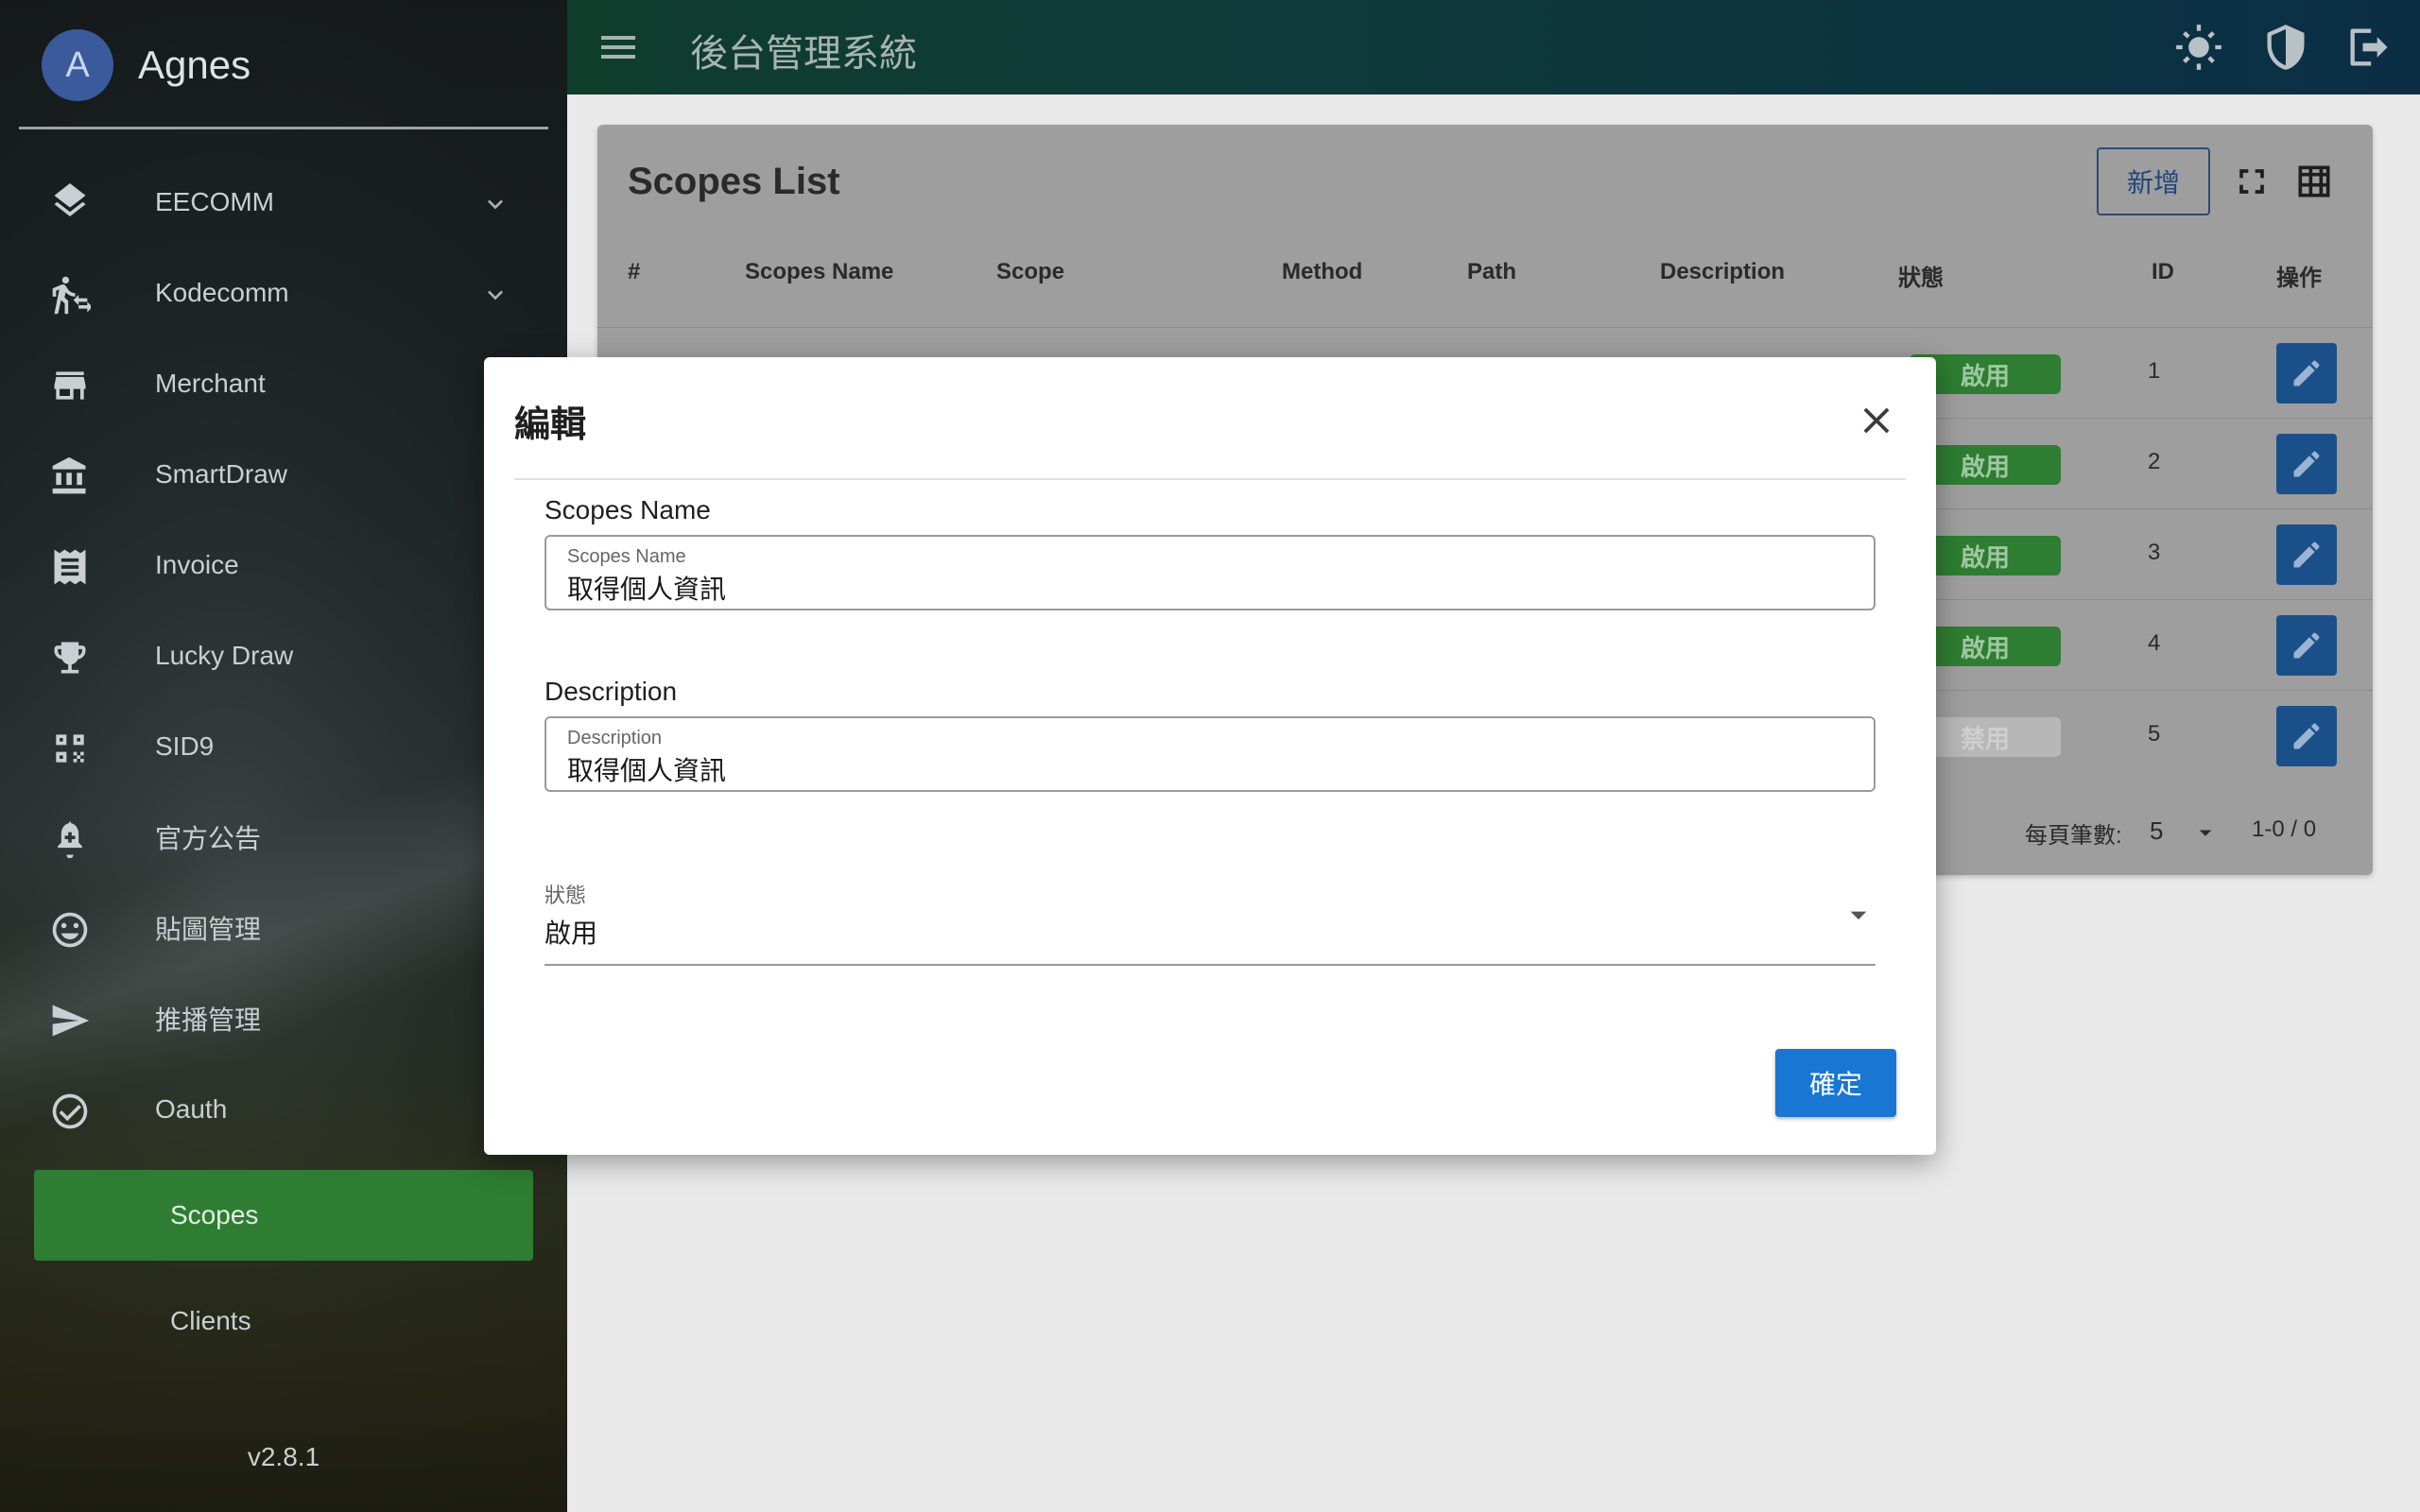 The width and height of the screenshot is (2420, 1512). What do you see at coordinates (1210, 479) in the screenshot?
I see `dialog-divider` at bounding box center [1210, 479].